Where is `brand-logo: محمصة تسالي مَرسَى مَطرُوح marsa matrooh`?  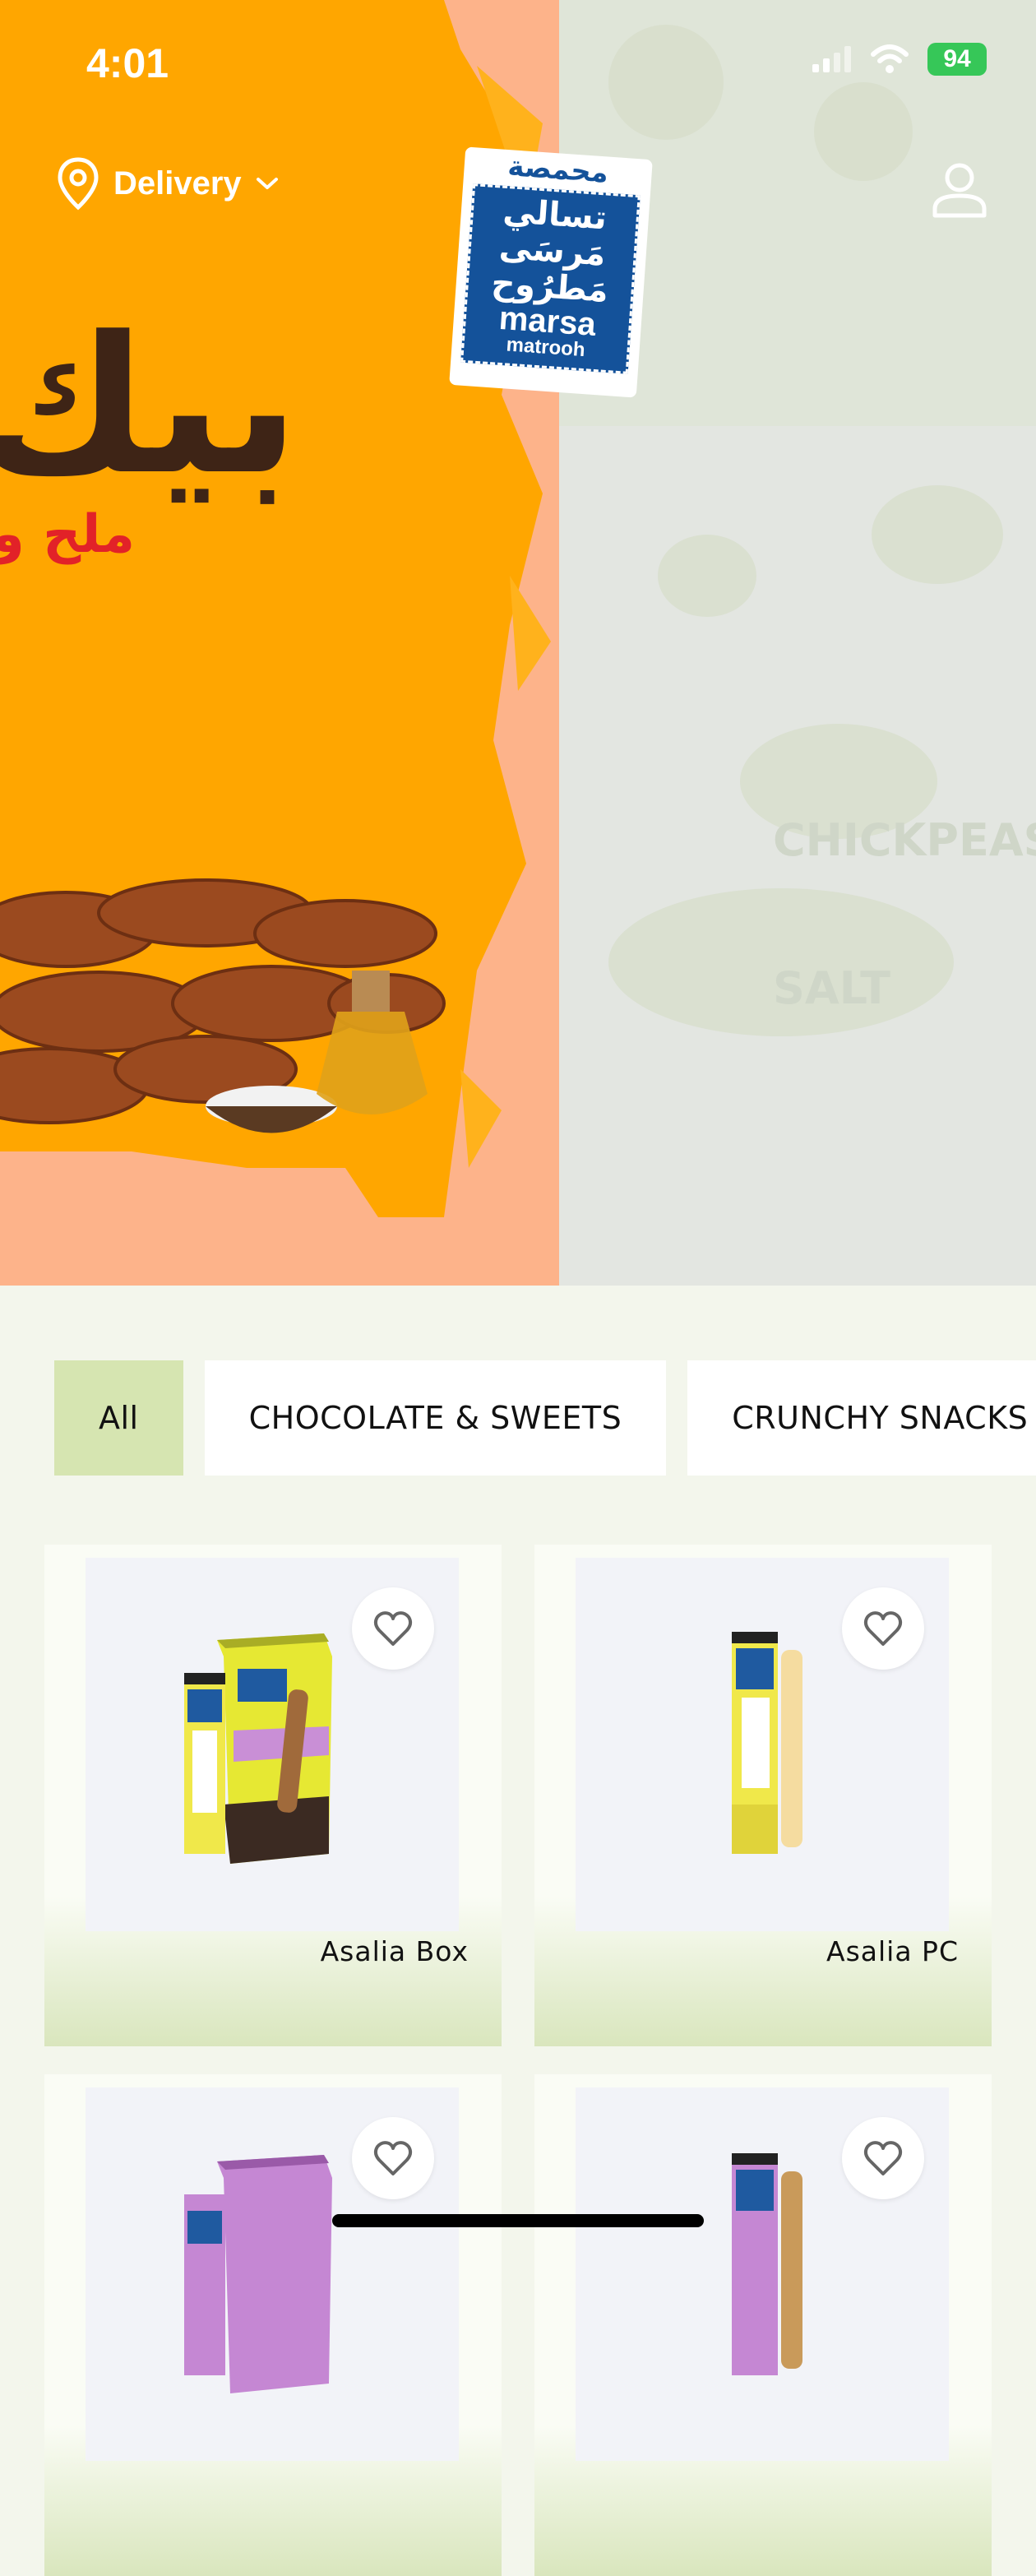 brand-logo: محمصة تسالي مَرسَى مَطرُوح marsa matrooh is located at coordinates (551, 272).